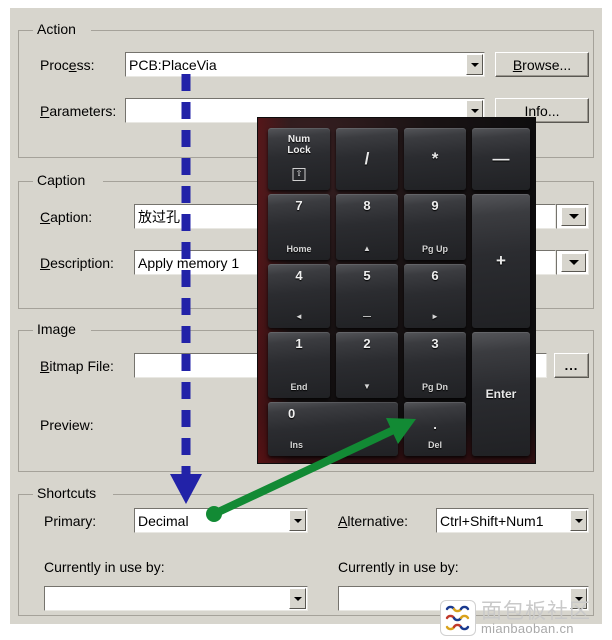  Describe the element at coordinates (501, 260) in the screenshot. I see `numpad-key-plus-label: +` at that location.